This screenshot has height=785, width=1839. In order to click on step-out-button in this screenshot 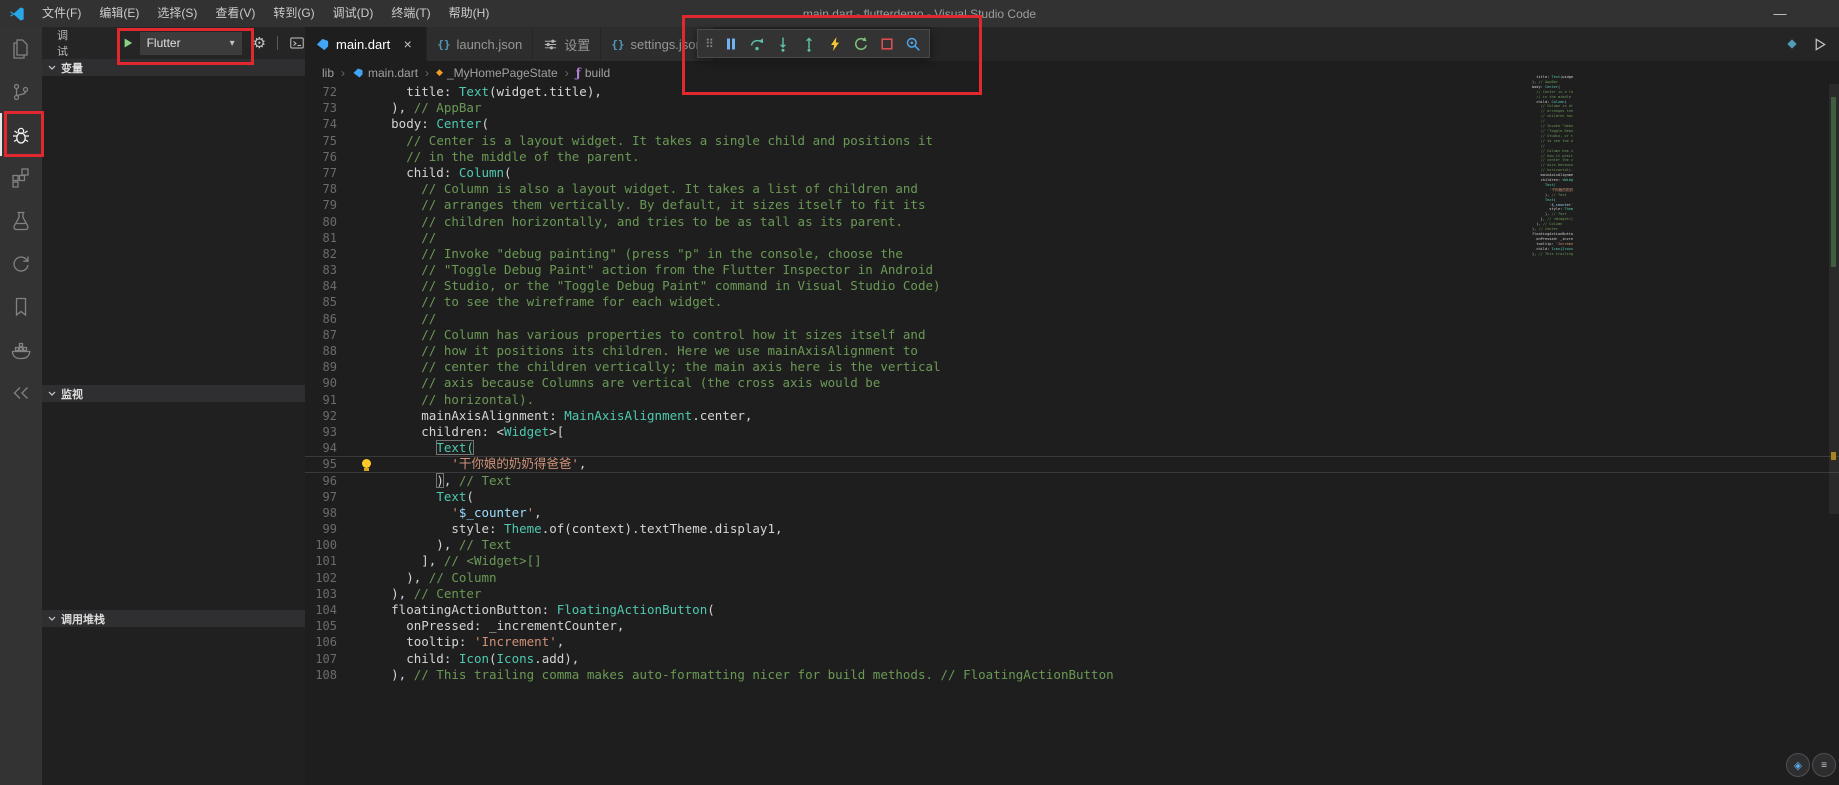, I will do `click(809, 44)`.